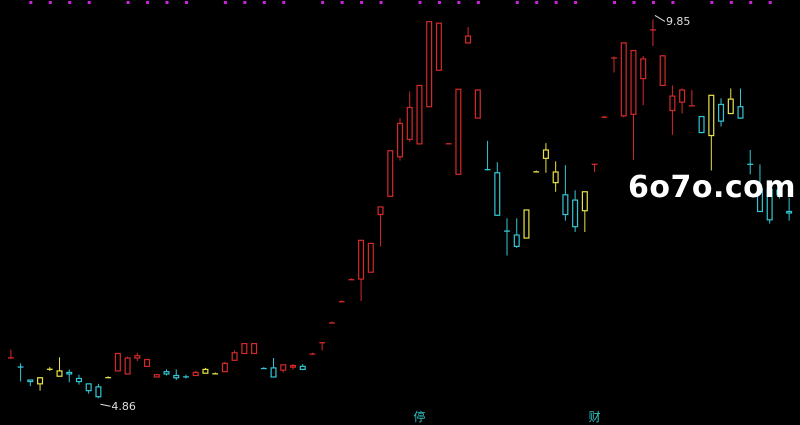  What do you see at coordinates (419, 417) in the screenshot?
I see `event-marker: 停` at bounding box center [419, 417].